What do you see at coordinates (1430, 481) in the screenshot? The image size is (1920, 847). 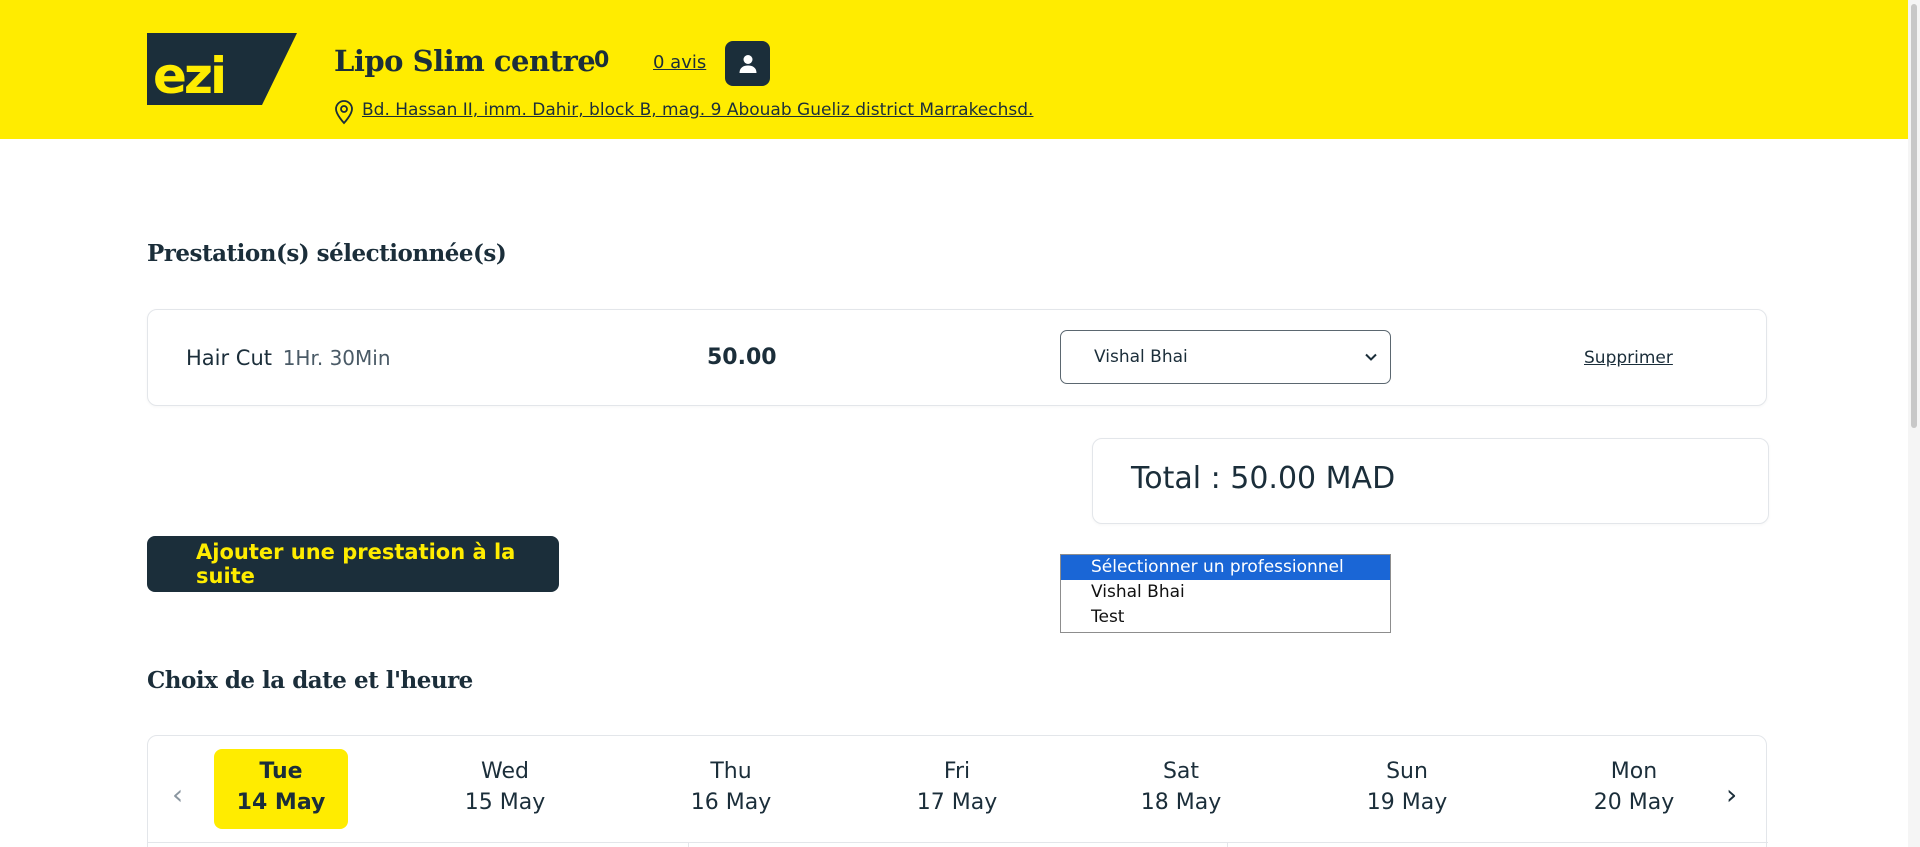 I see `total-card: Total : 50.00 MAD` at bounding box center [1430, 481].